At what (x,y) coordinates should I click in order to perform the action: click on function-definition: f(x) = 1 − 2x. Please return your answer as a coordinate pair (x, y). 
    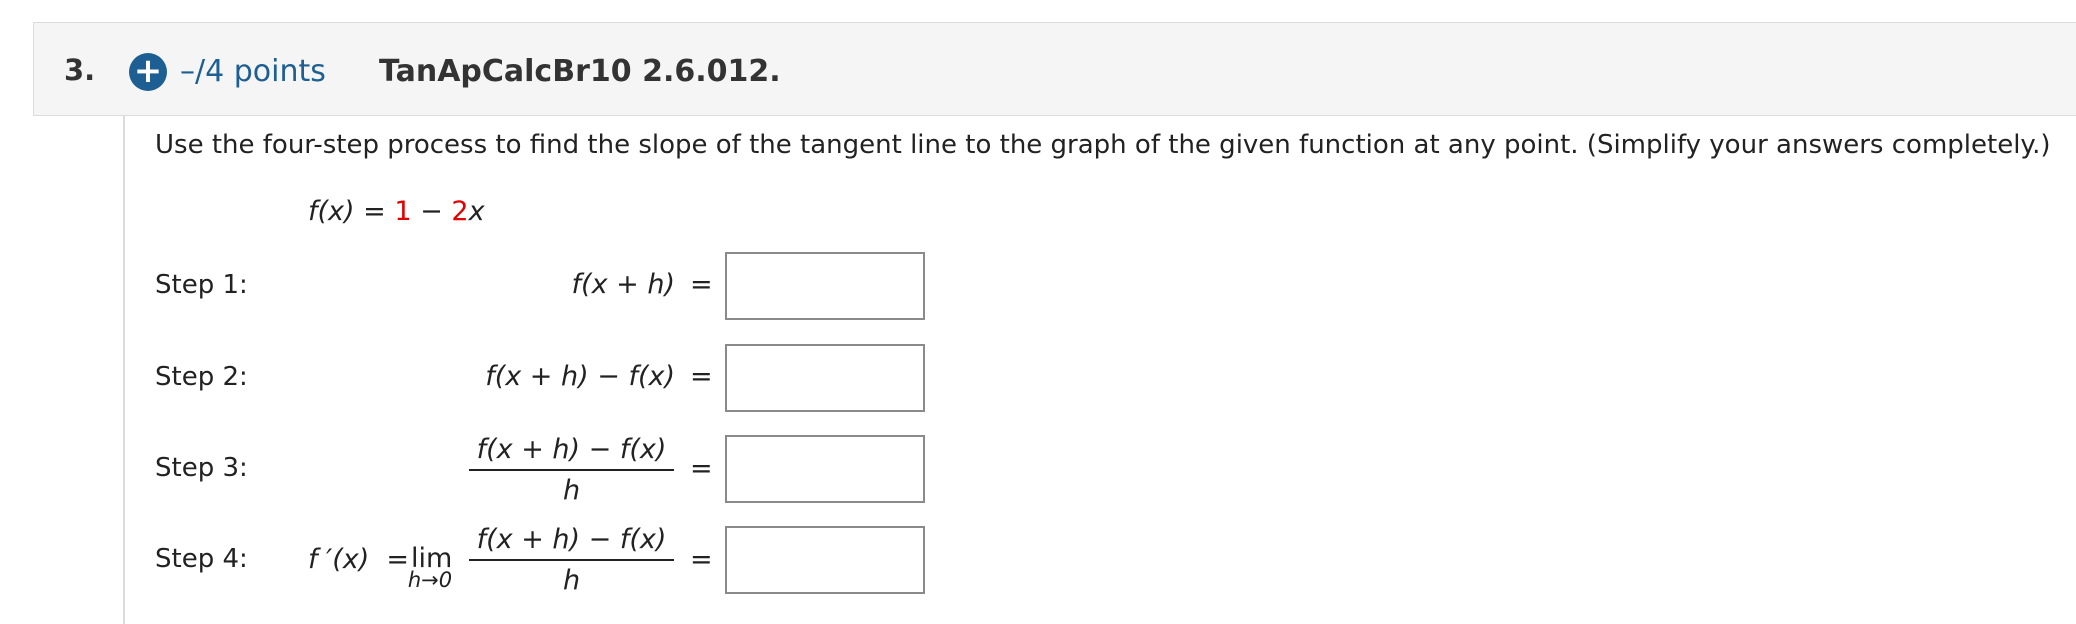
    Looking at the image, I should click on (396, 211).